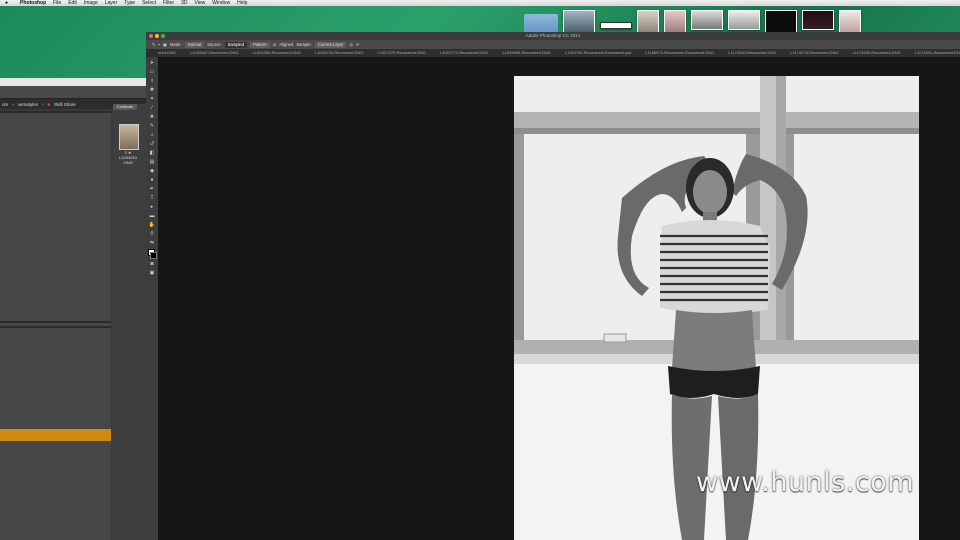 The height and width of the screenshot is (540, 960). I want to click on ignore-adjustment-icon: ◎, so click(351, 44).